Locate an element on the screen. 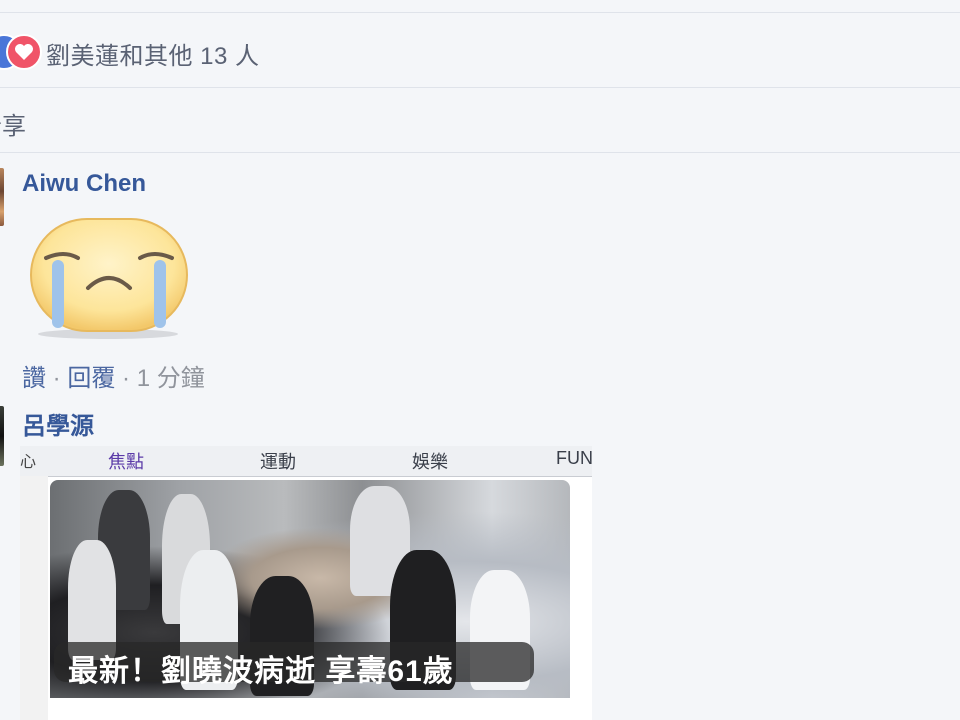  image-tab-fun: FUN is located at coordinates (574, 458).